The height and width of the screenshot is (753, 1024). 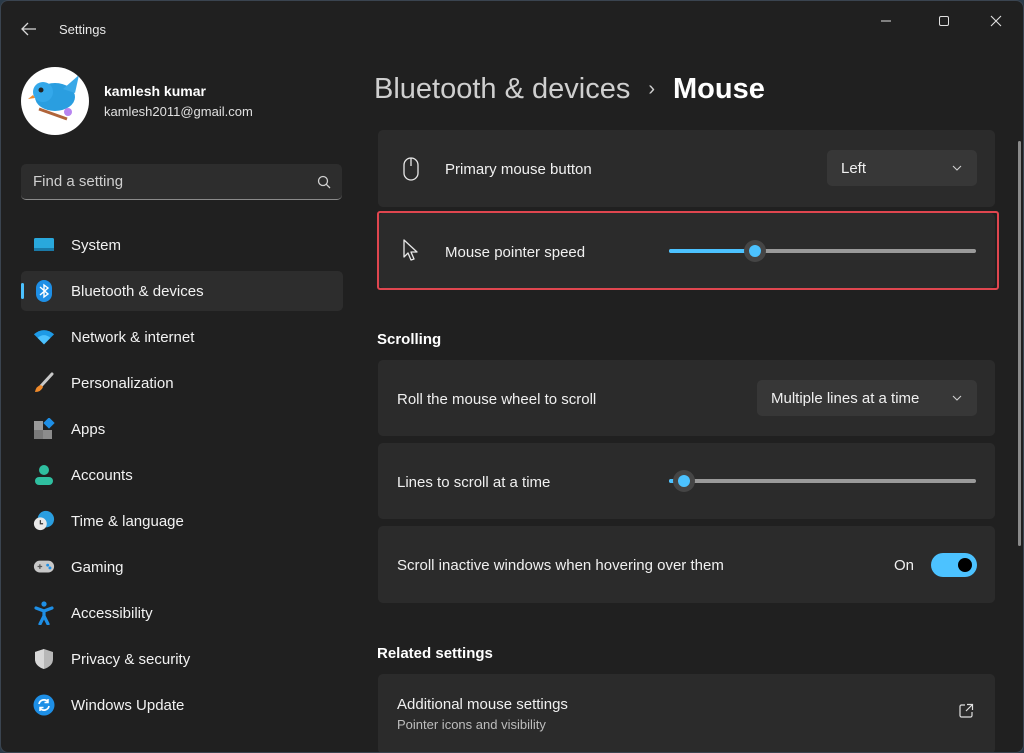 I want to click on primary-mouse-button-dropdown: Left, so click(x=902, y=168).